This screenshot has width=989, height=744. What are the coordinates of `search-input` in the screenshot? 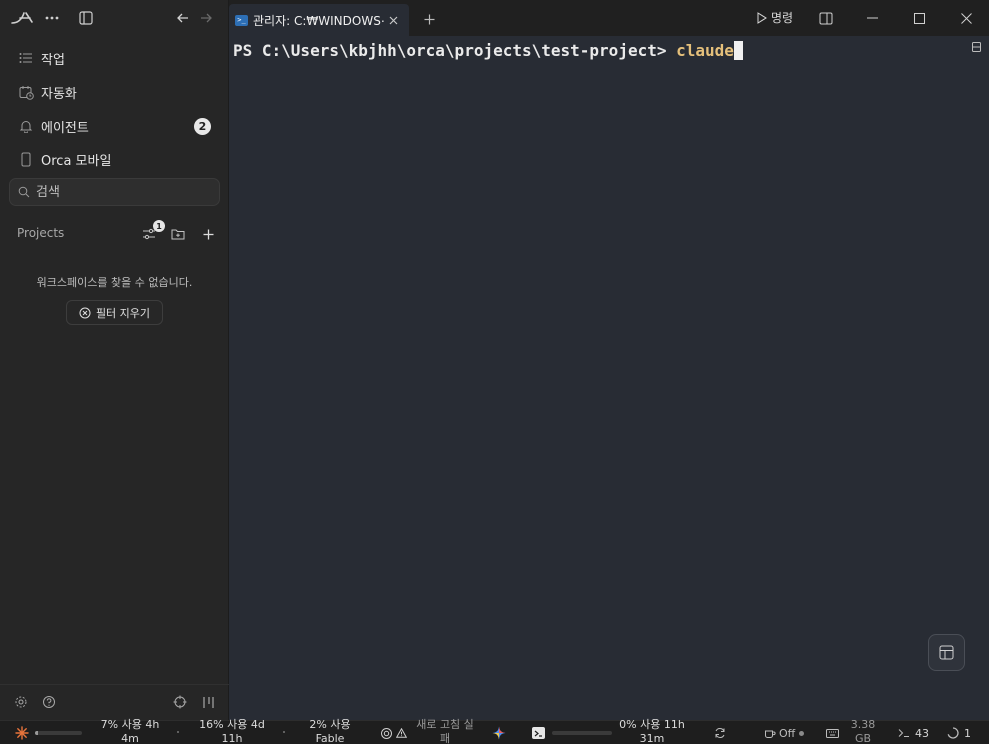 It's located at (116, 192).